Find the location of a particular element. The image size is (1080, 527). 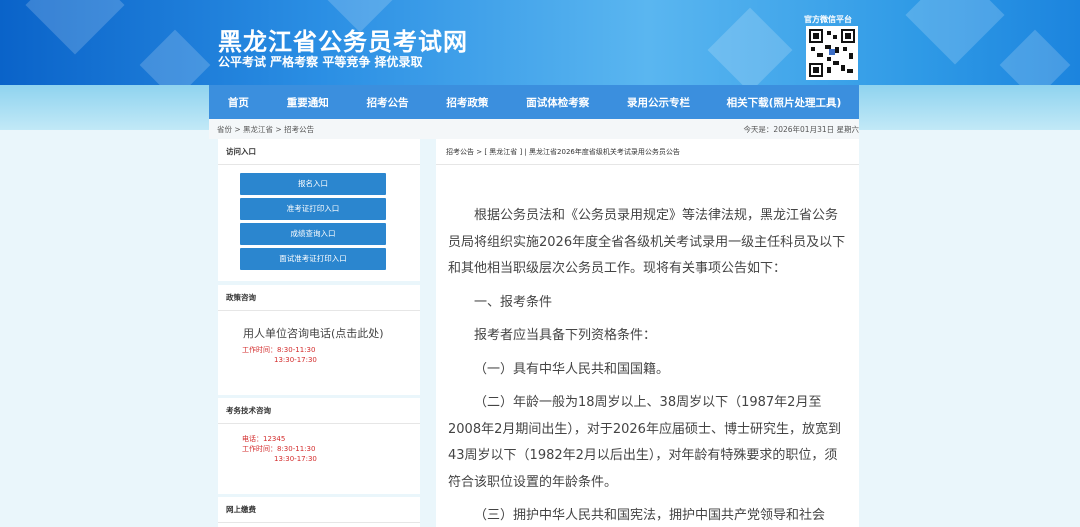

breadcrumb: 省份 > 黑龙江省 > 招考公告 is located at coordinates (265, 129).